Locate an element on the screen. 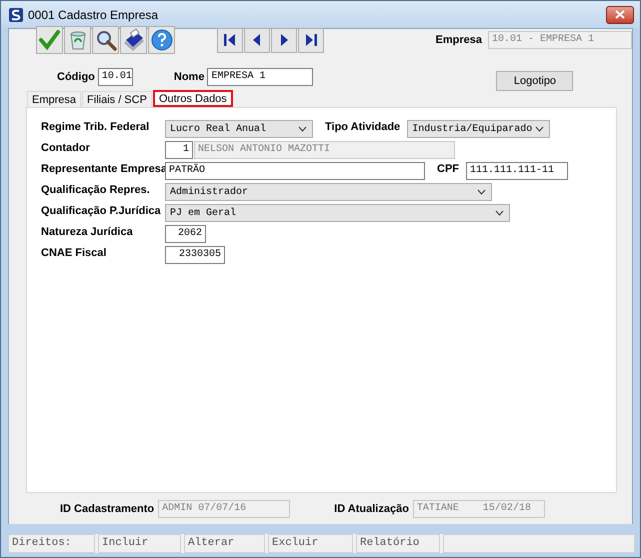  nome-field: EMPRESA 1 is located at coordinates (260, 77).